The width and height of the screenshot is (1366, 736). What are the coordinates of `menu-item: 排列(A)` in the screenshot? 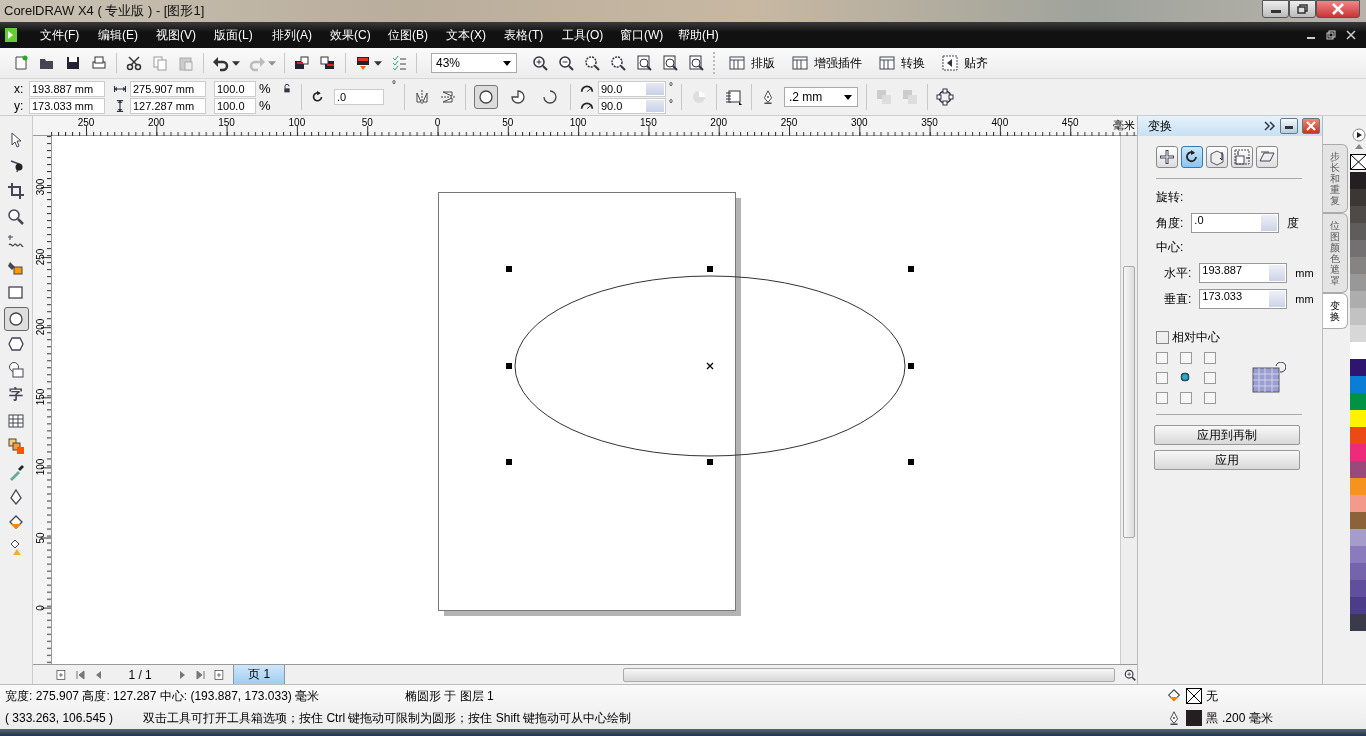 It's located at (293, 35).